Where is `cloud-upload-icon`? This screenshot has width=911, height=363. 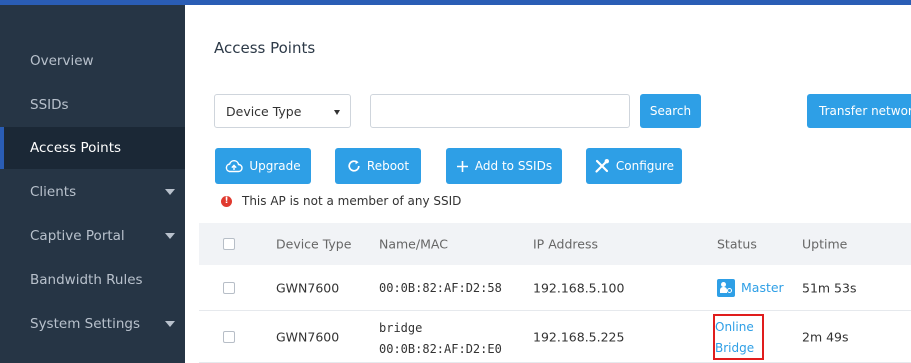 cloud-upload-icon is located at coordinates (235, 166).